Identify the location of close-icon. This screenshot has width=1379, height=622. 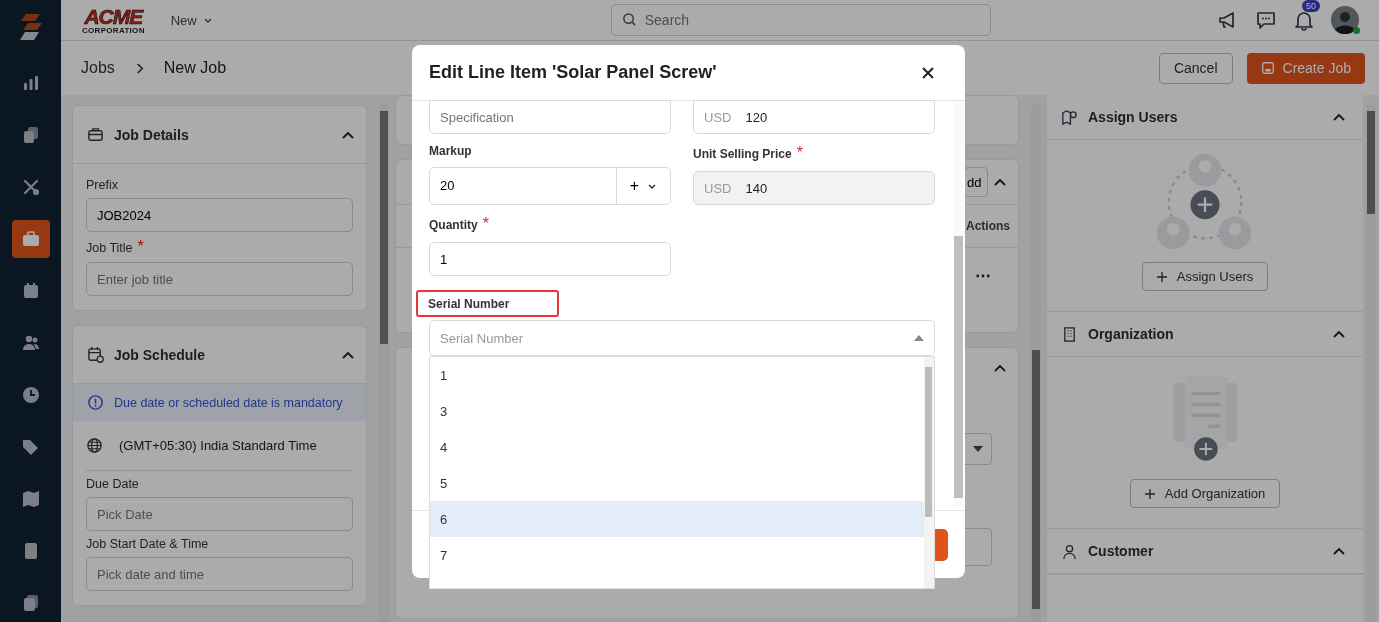
(928, 72).